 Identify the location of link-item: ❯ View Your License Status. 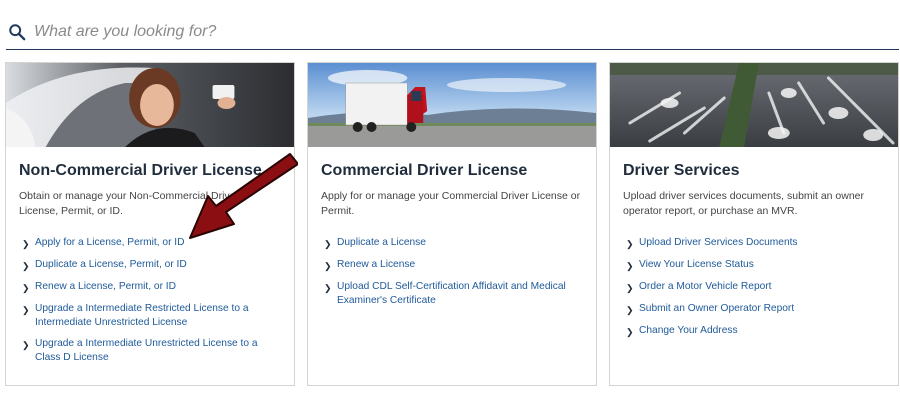
(754, 265).